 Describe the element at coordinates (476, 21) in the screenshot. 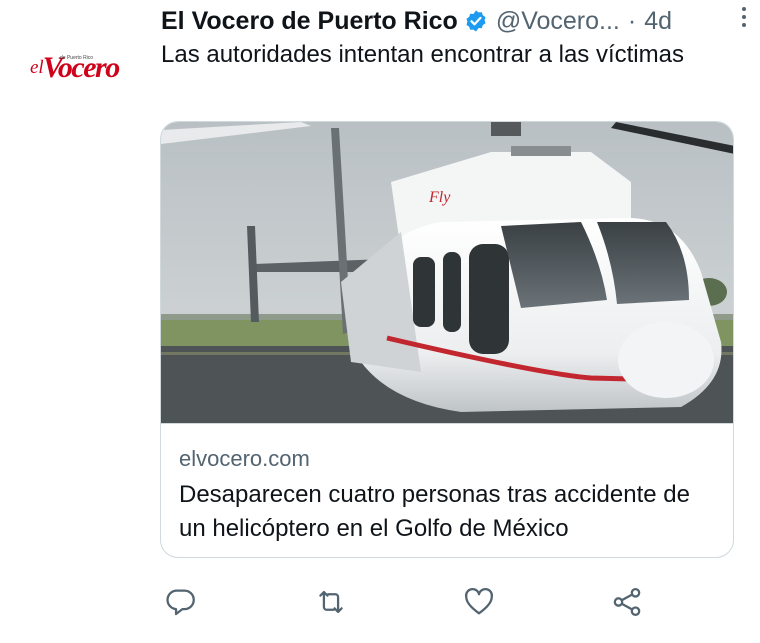

I see `verified-badge-icon` at that location.